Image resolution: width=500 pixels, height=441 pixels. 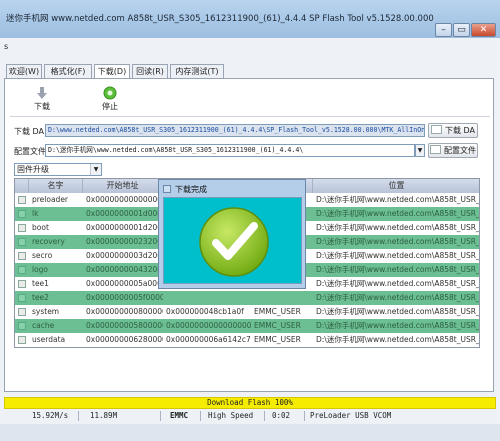 What do you see at coordinates (443, 30) in the screenshot?
I see `minimize-button: –` at bounding box center [443, 30].